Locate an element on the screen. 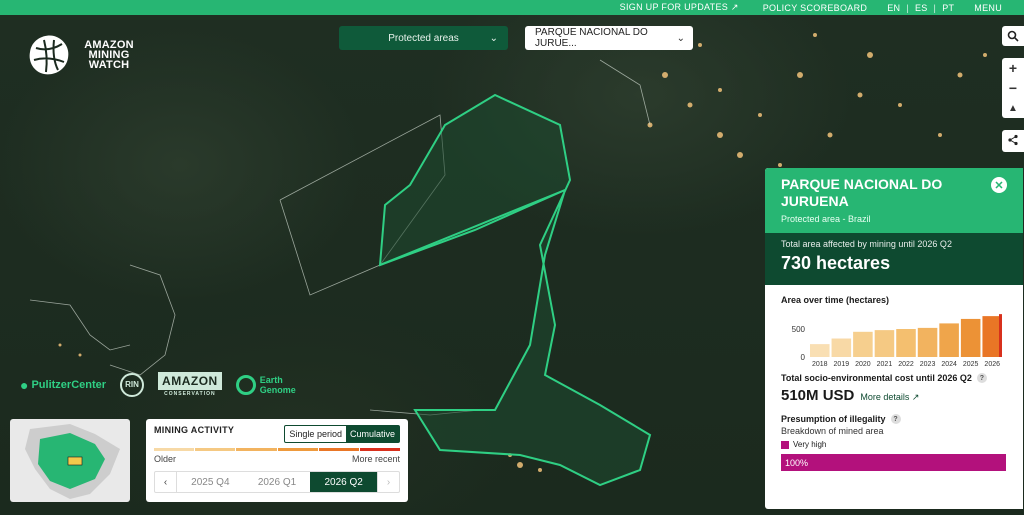 The image size is (1024, 515). period-2026-q1: 2026 Q1 is located at coordinates (277, 482).